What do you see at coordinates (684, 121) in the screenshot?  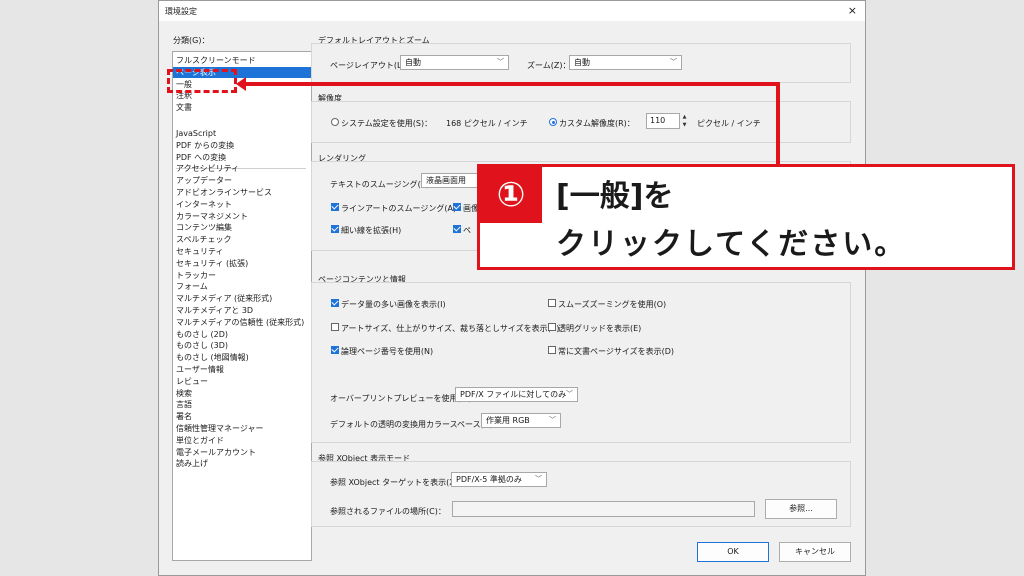 I see `spinner-icon: ▲ ▼` at bounding box center [684, 121].